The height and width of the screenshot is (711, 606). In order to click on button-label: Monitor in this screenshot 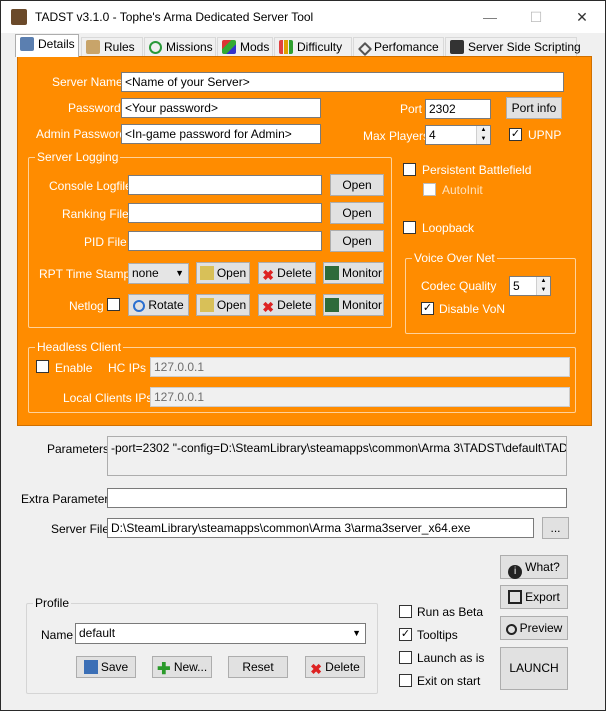, I will do `click(361, 273)`.